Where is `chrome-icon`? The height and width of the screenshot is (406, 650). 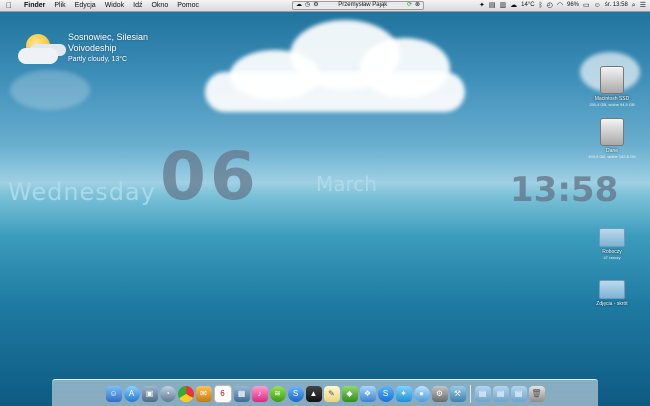
chrome-icon is located at coordinates (185, 393).